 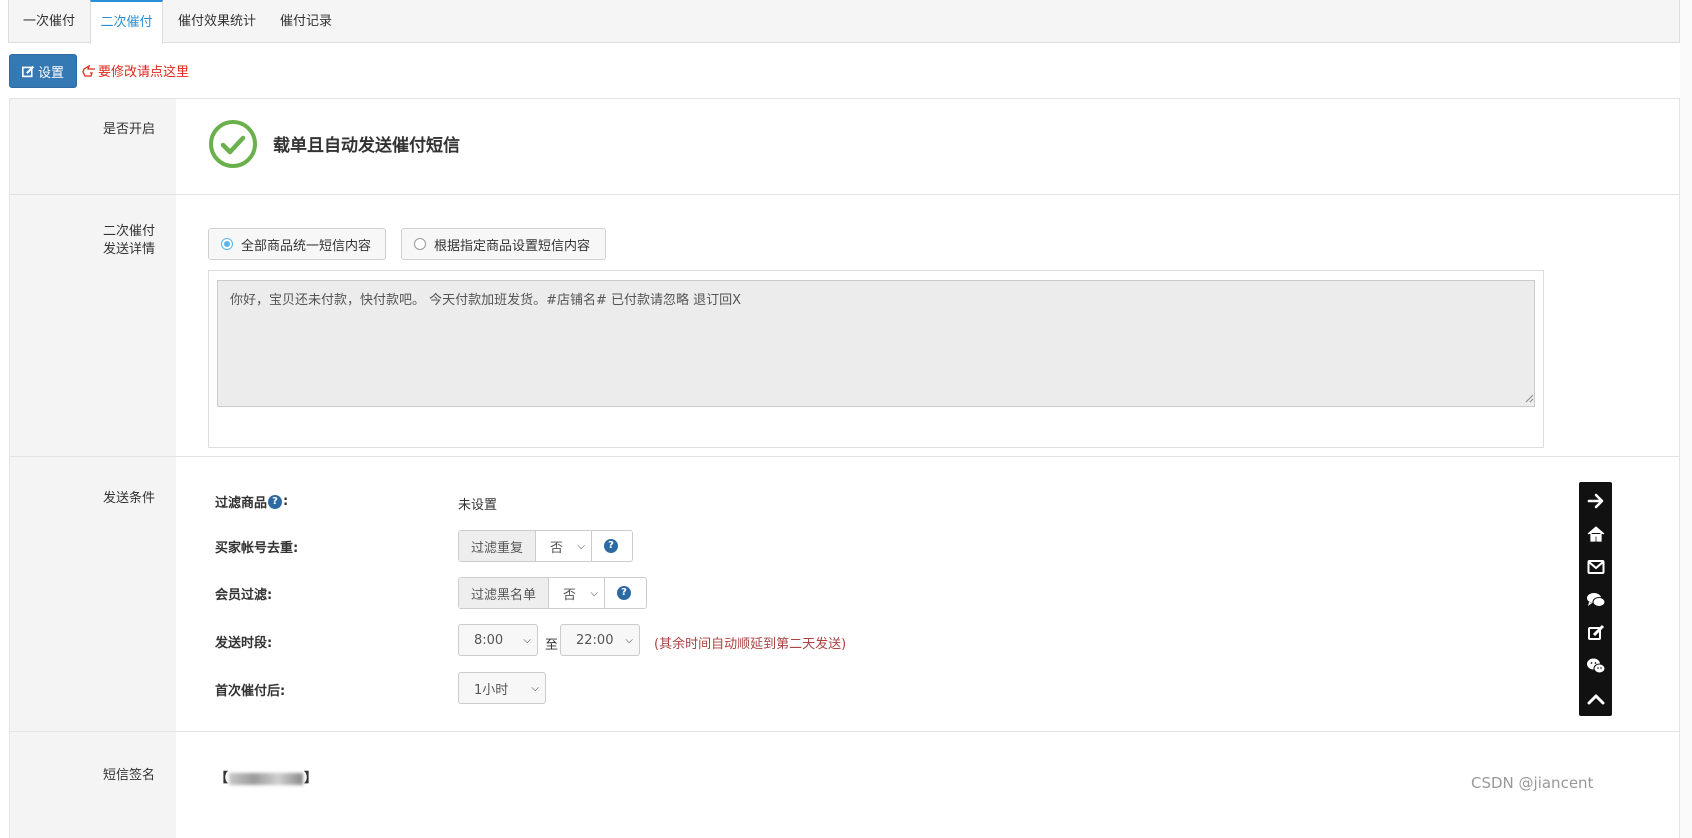 I want to click on after-first-value: 1小时, so click(x=491, y=690).